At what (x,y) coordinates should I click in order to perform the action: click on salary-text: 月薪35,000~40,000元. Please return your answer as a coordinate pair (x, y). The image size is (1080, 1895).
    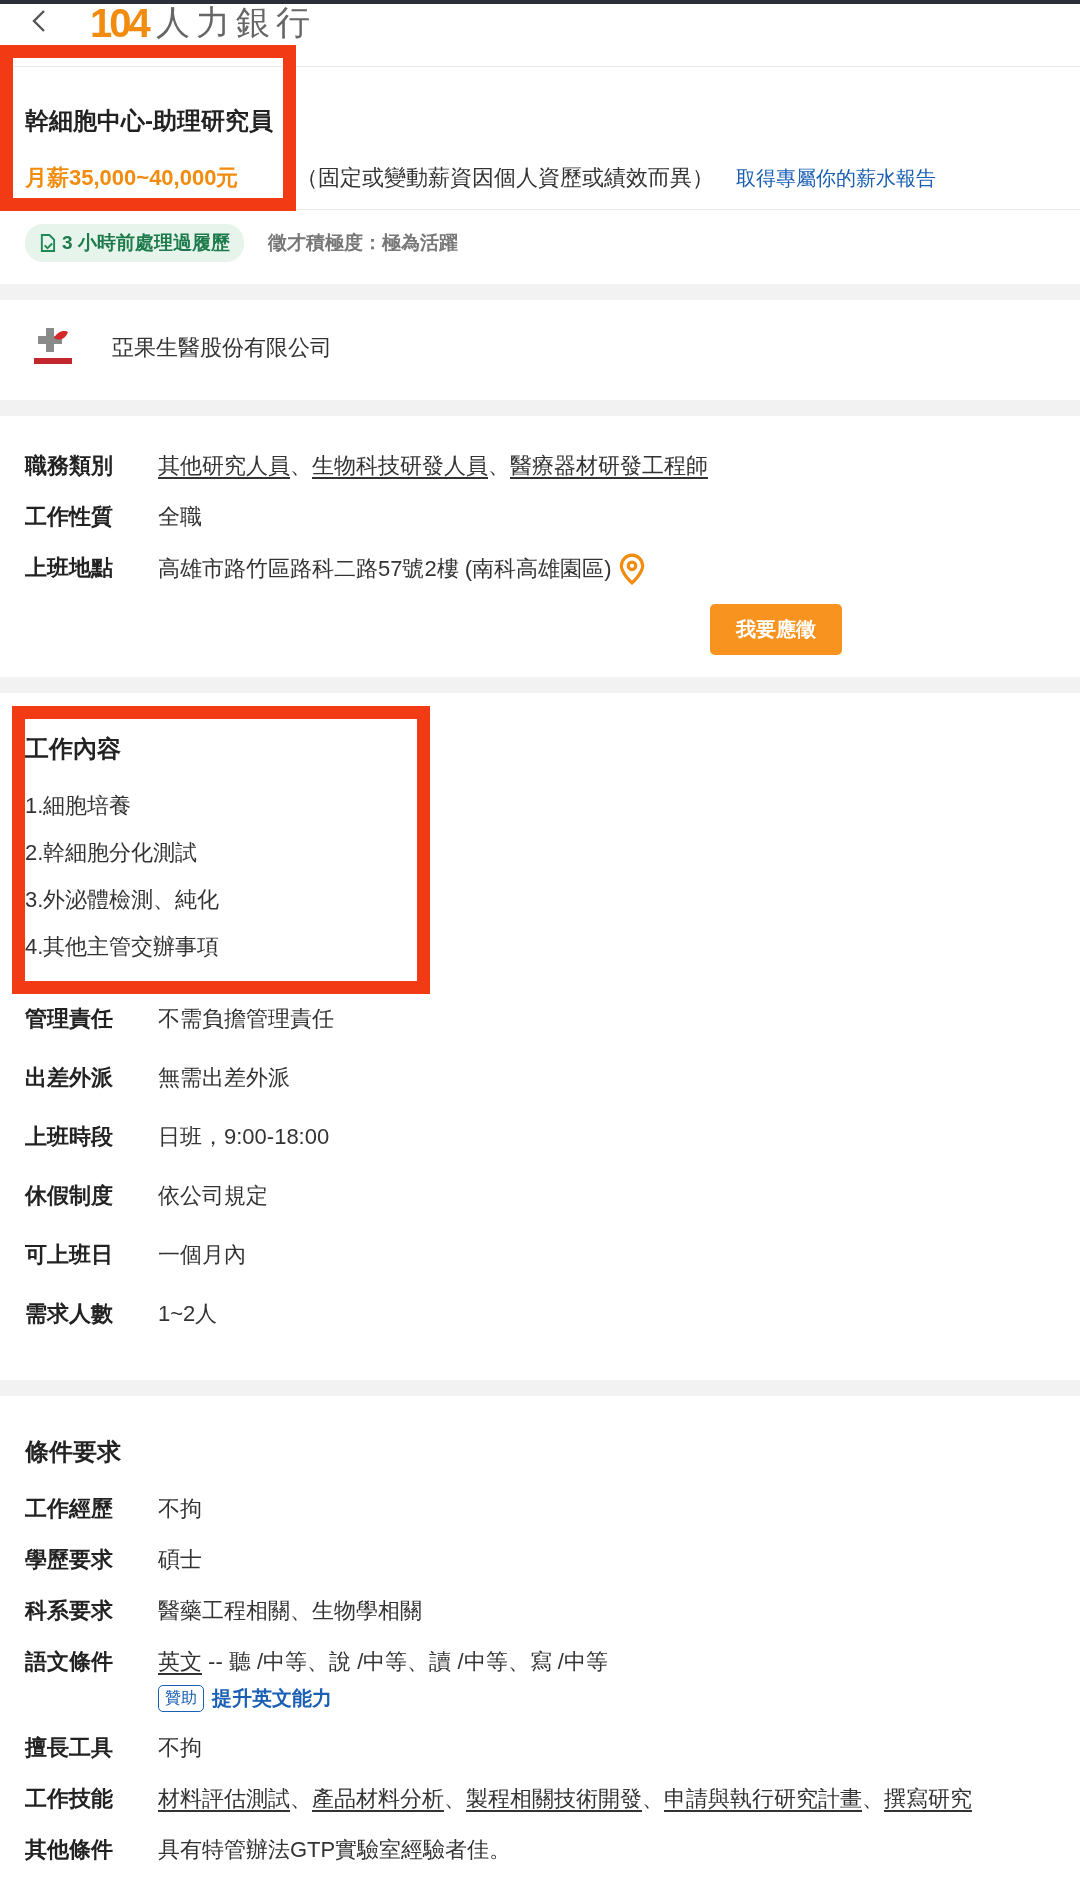
    Looking at the image, I should click on (132, 178).